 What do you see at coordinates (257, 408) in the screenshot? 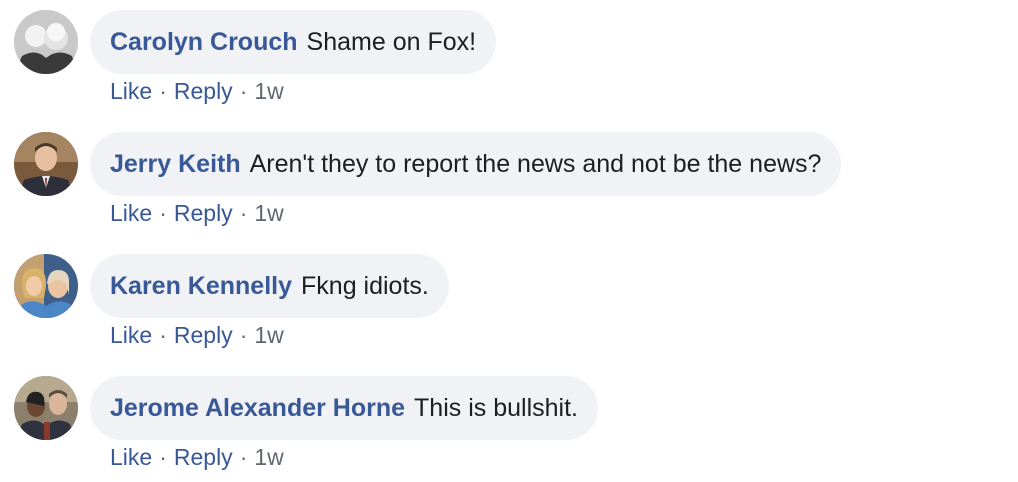
I see `comment-author: Jerome Alexander Horne` at bounding box center [257, 408].